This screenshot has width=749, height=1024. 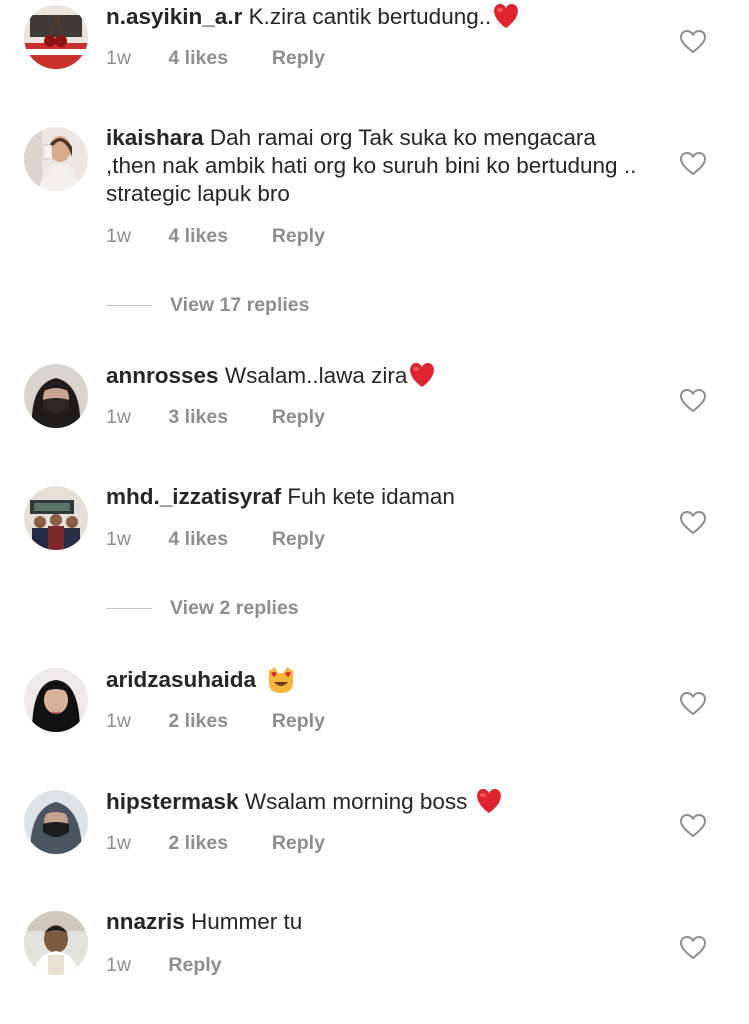 What do you see at coordinates (155, 137) in the screenshot?
I see `comment-username: ikaishara` at bounding box center [155, 137].